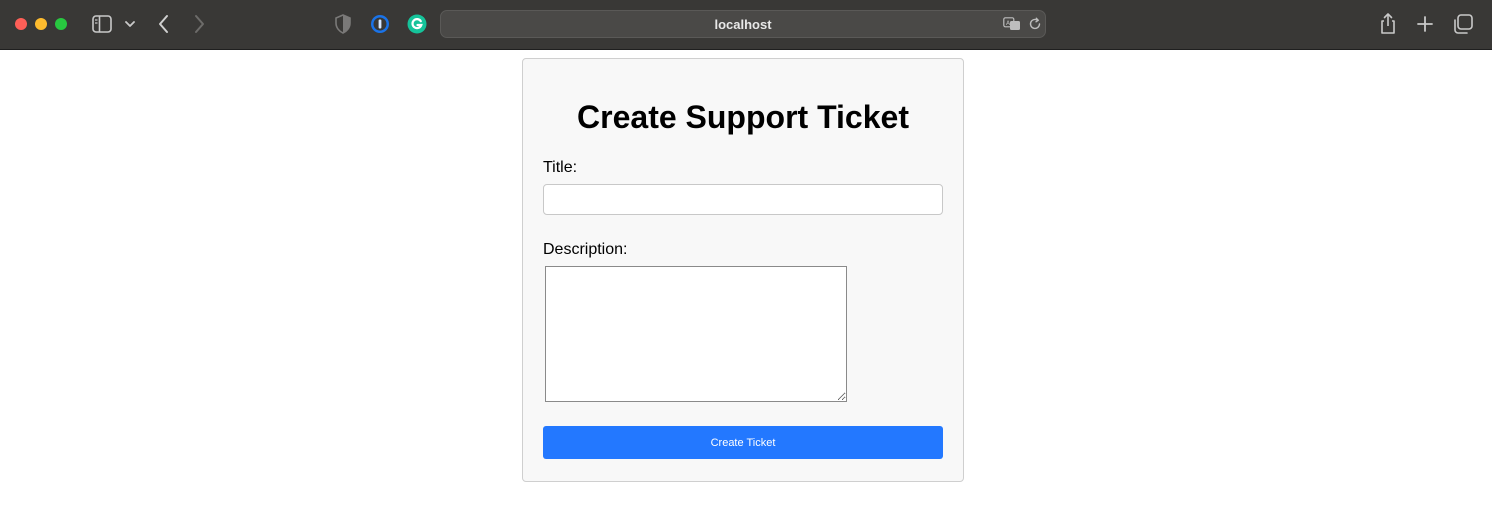 This screenshot has width=1492, height=516. I want to click on create-ticket-button: Create Ticket, so click(743, 442).